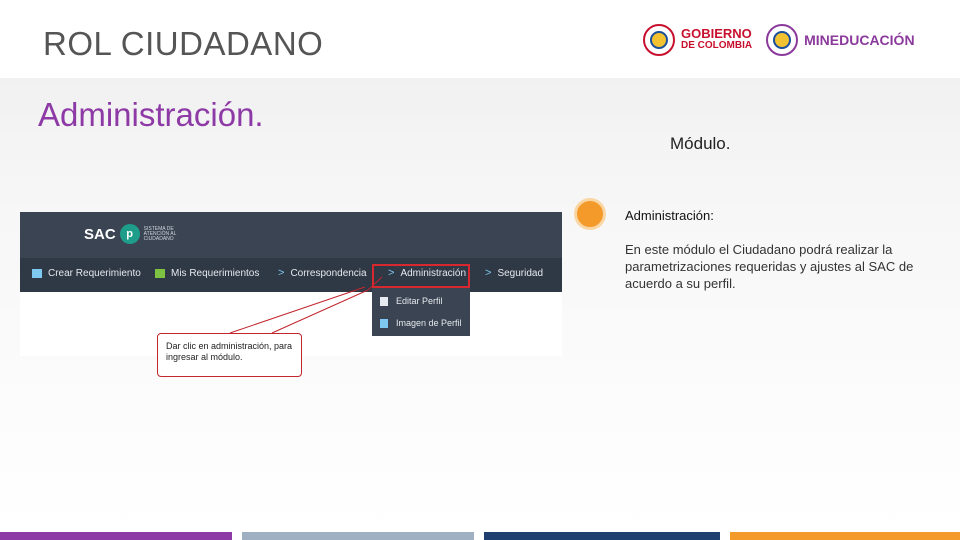  I want to click on nav-label: Seguridad, so click(520, 273).